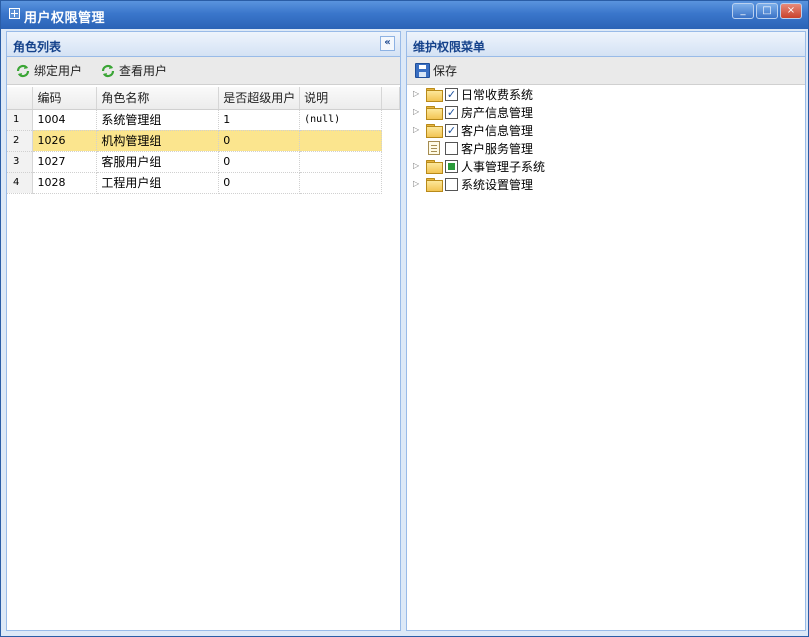 This screenshot has width=809, height=637. Describe the element at coordinates (20, 98) in the screenshot. I see `rownum-header` at that location.